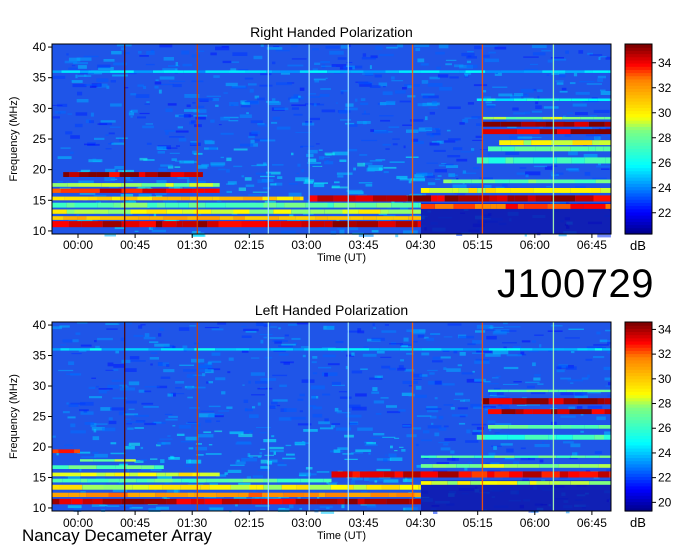 This screenshot has width=680, height=552. Describe the element at coordinates (78, 245) in the screenshot. I see `x-tick-label: 00:00` at that location.